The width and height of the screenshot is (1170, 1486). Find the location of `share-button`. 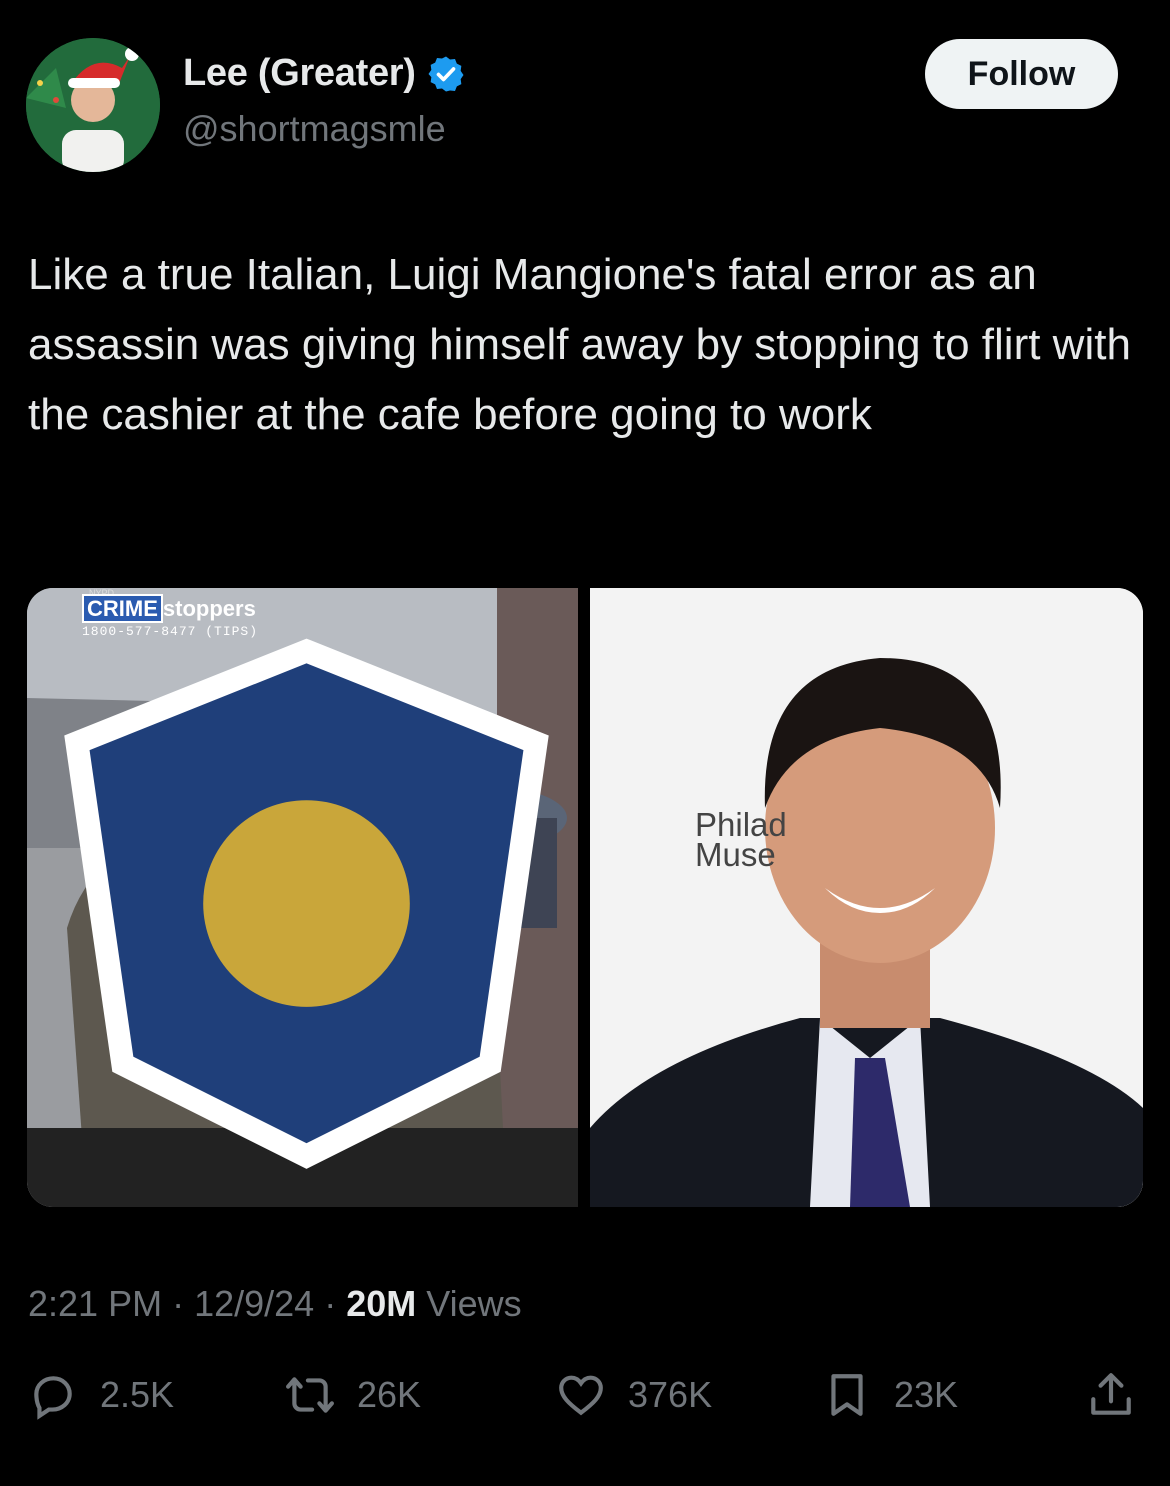

share-button is located at coordinates (1111, 1395).